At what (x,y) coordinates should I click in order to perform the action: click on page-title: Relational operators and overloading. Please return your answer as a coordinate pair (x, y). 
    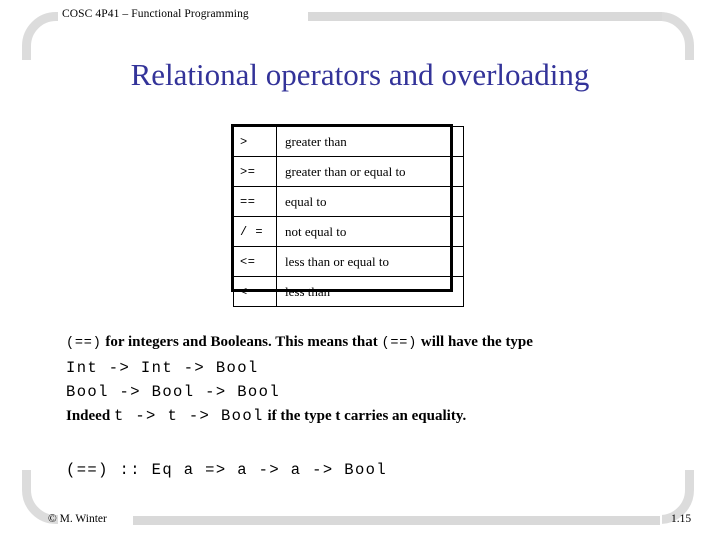
    Looking at the image, I should click on (360, 74).